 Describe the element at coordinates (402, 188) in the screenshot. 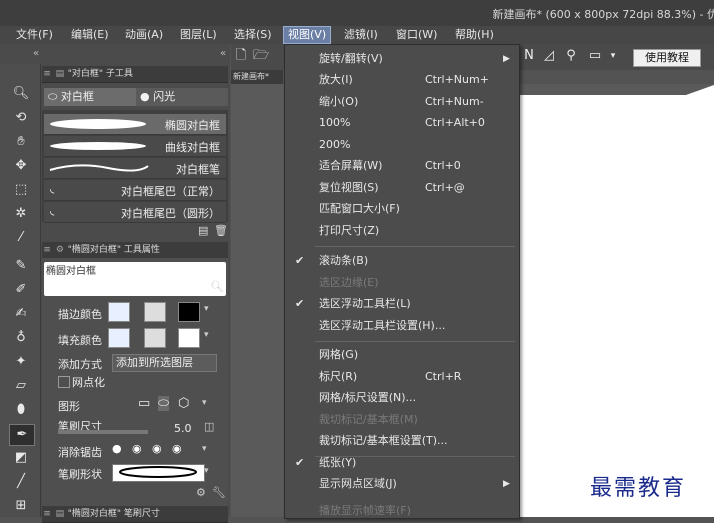

I see `view-menu-item-reset-view: 复位视图(S) Ctrl+@` at that location.